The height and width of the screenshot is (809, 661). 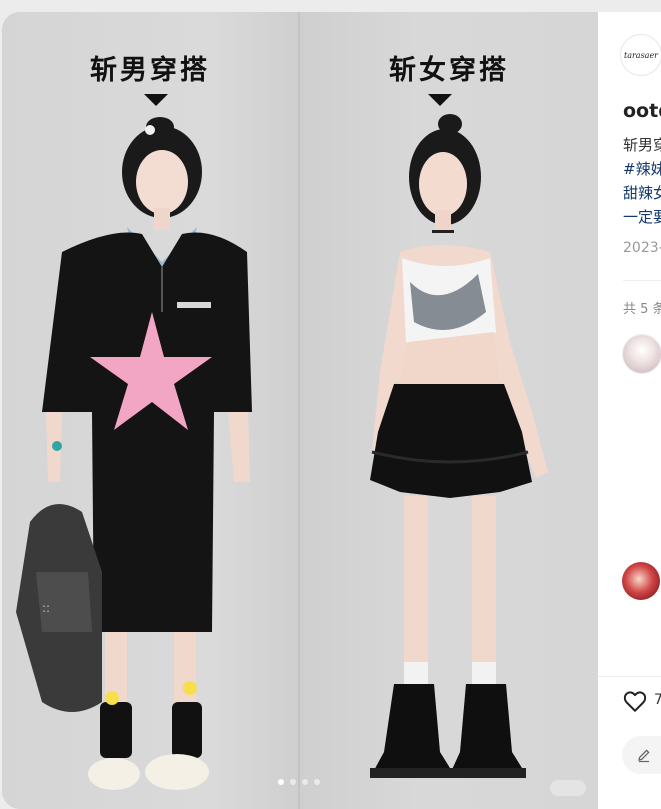 What do you see at coordinates (642, 169) in the screenshot?
I see `post-hashtag: #辣妹` at bounding box center [642, 169].